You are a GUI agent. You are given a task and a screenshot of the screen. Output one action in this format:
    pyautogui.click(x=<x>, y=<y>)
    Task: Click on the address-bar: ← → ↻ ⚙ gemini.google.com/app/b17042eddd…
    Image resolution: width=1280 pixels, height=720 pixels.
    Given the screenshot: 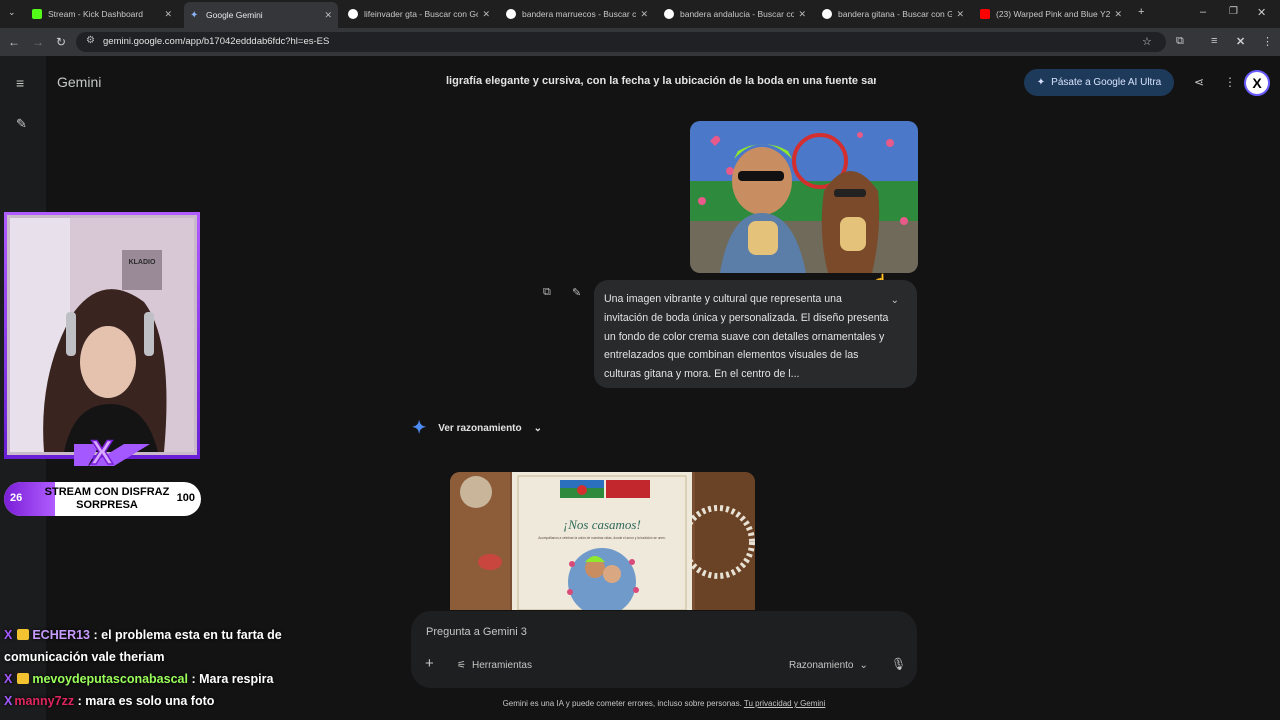 What is the action you would take?
    pyautogui.click(x=640, y=42)
    